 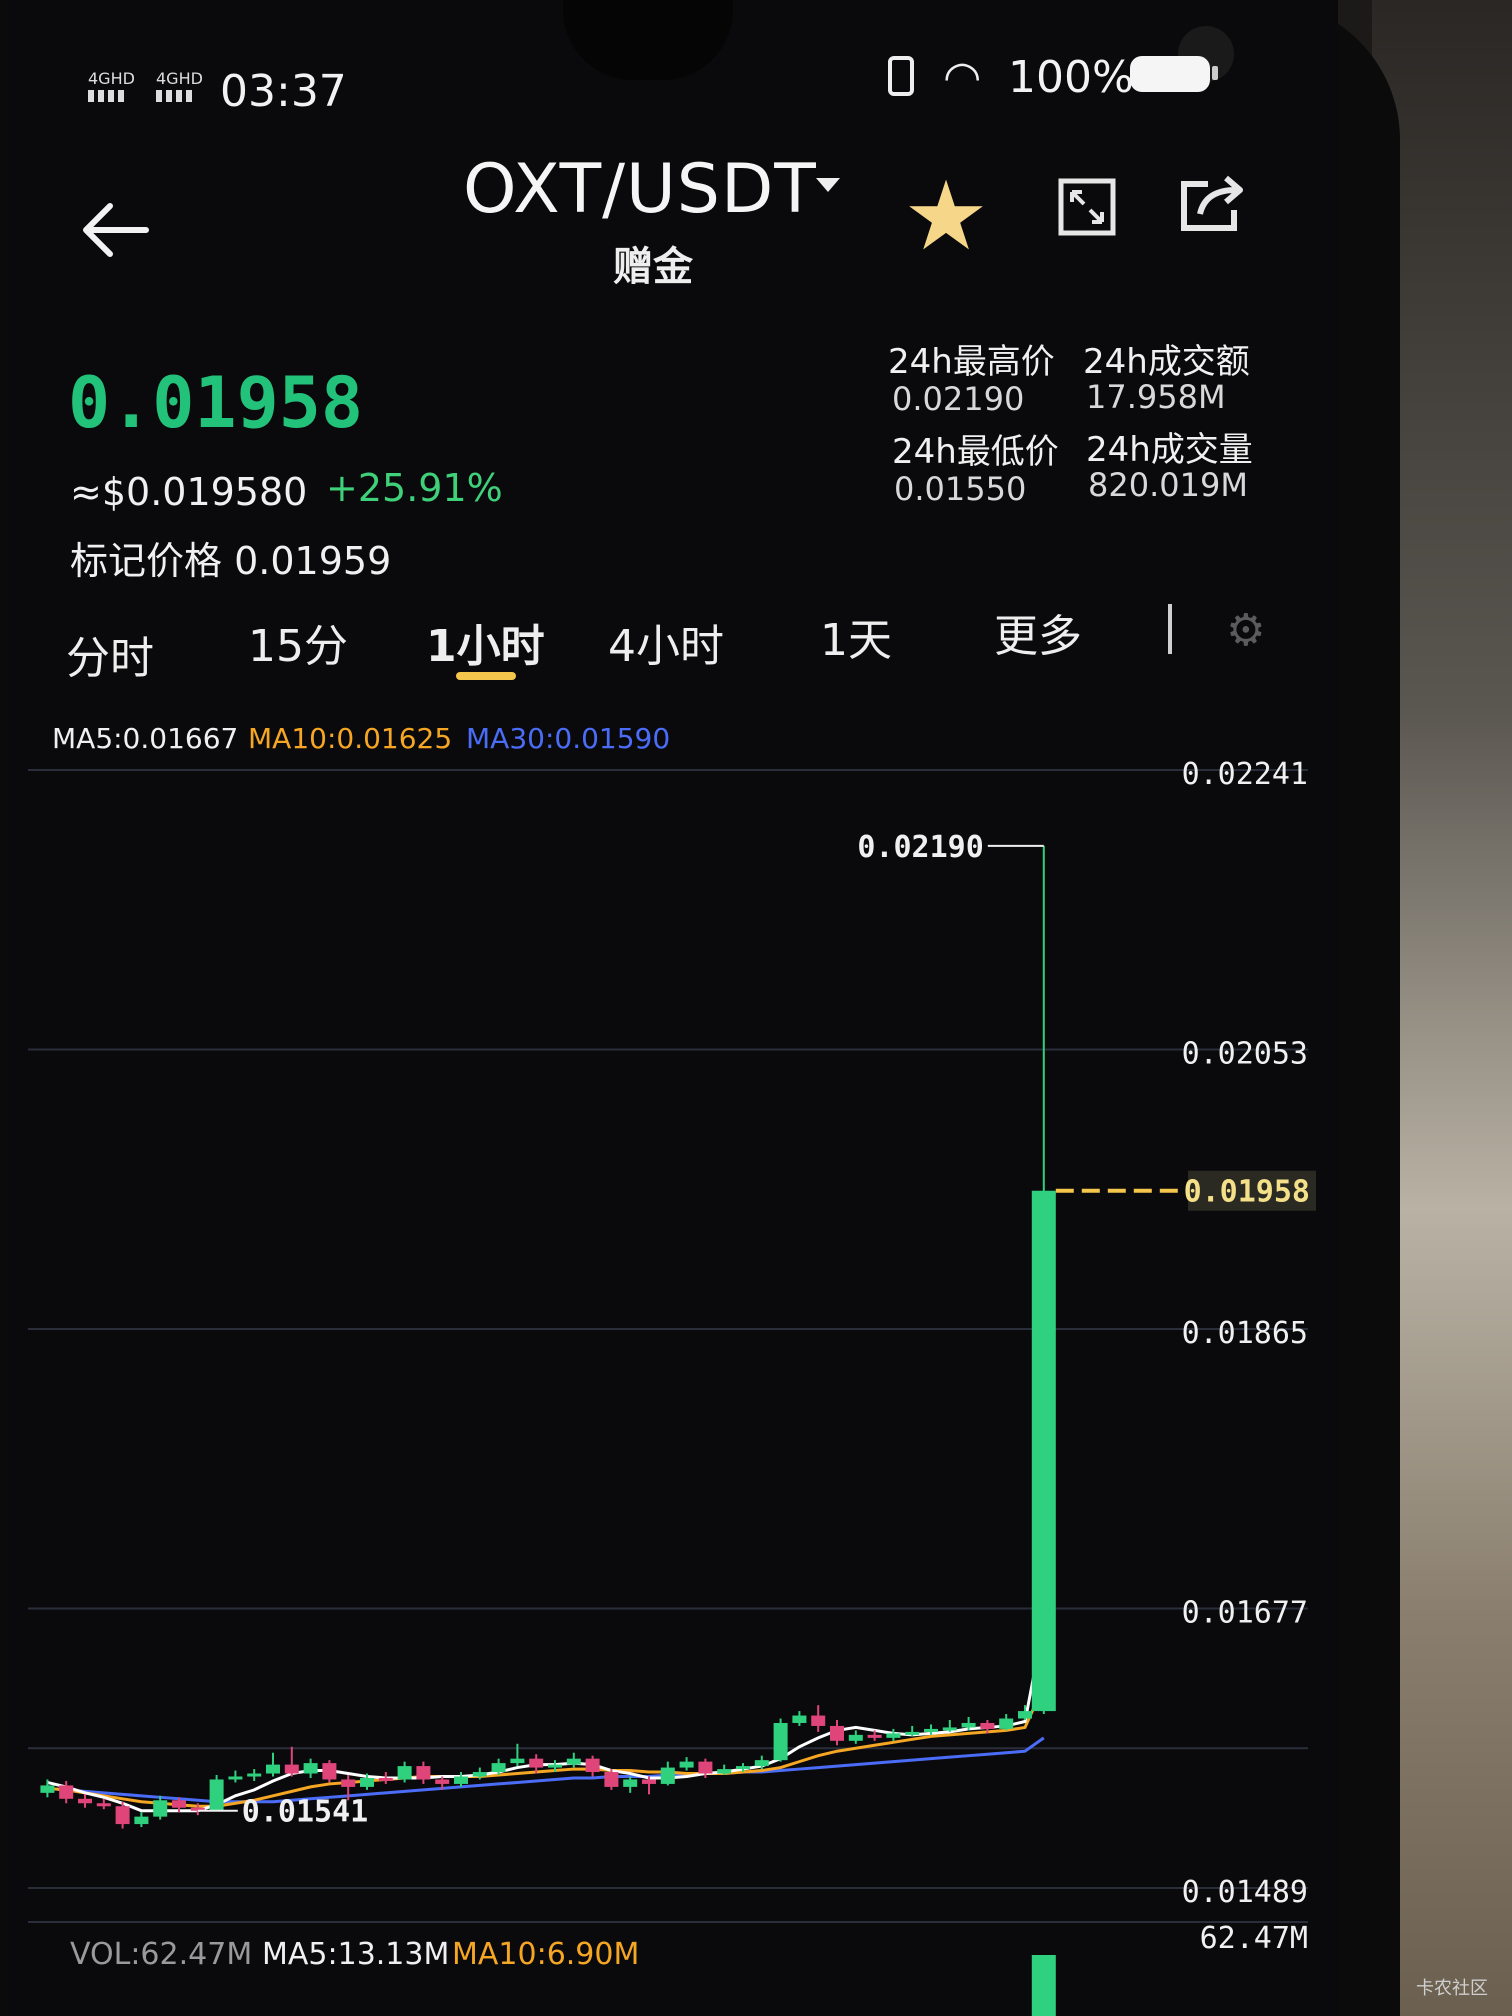 I want to click on y-tick-label: 0.01677, so click(x=1245, y=1613).